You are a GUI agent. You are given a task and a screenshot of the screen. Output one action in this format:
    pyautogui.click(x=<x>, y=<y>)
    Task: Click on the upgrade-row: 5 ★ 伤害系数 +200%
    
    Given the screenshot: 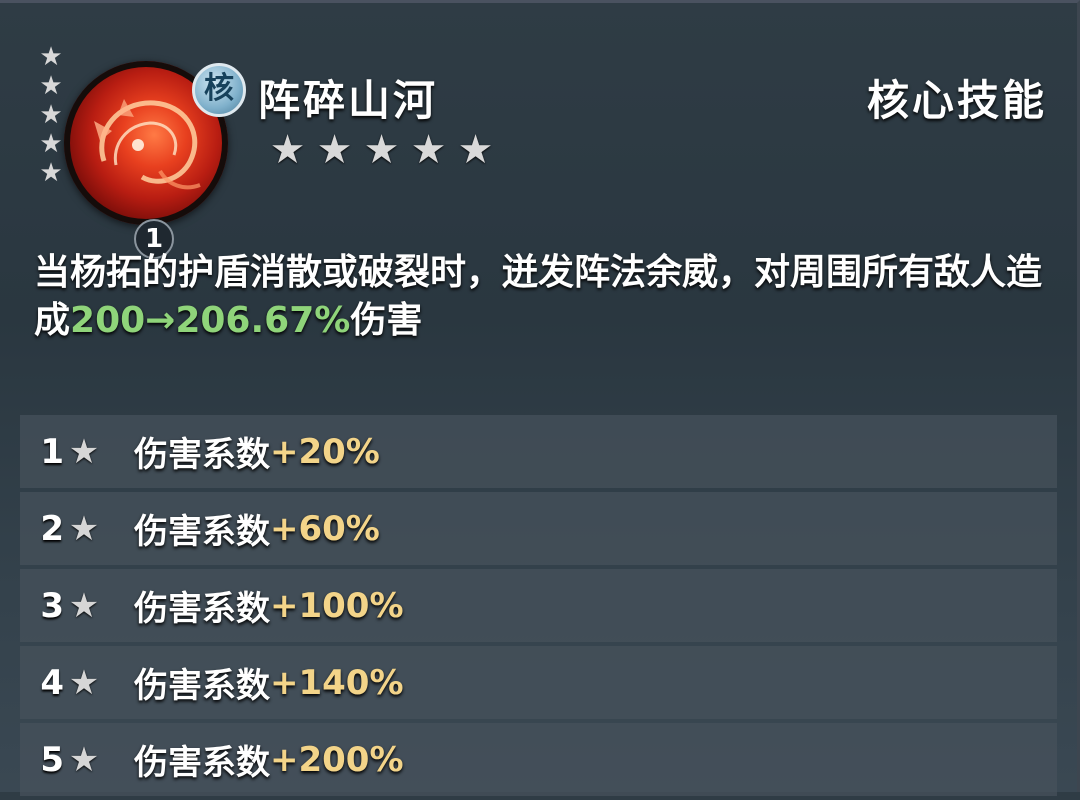 What is the action you would take?
    pyautogui.click(x=538, y=759)
    